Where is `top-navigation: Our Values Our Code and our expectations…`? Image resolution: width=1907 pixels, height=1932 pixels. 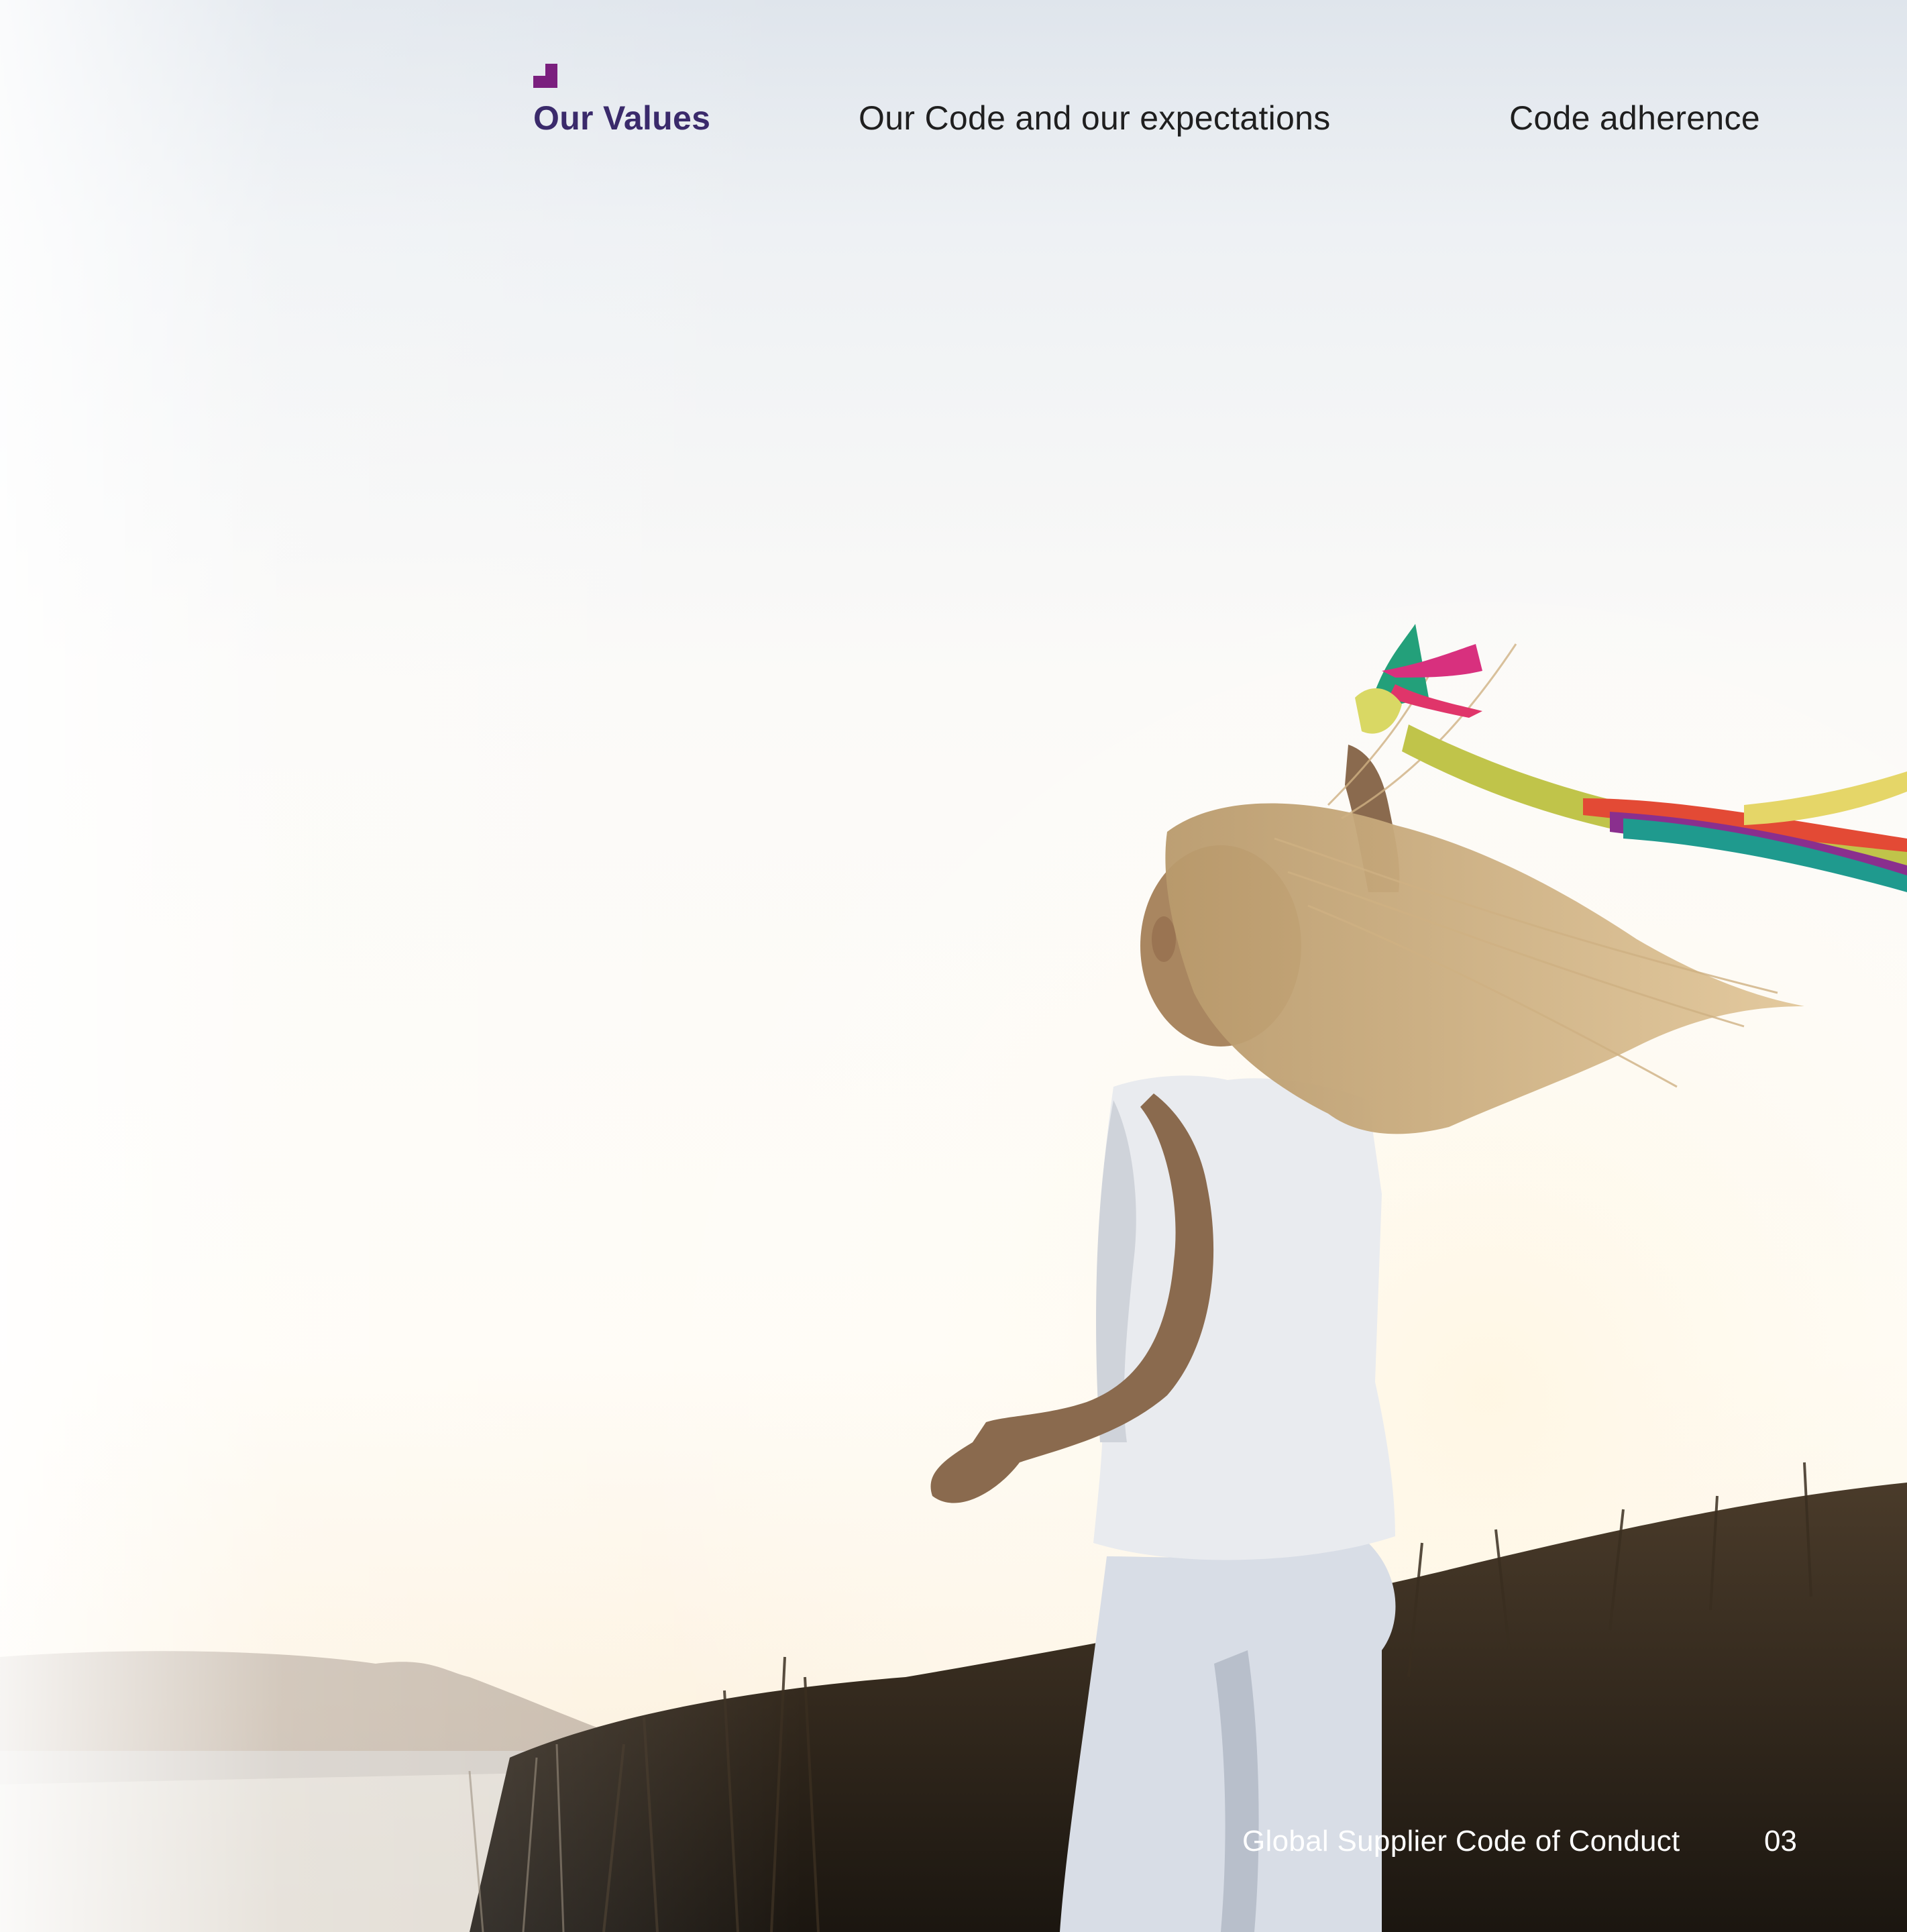 top-navigation: Our Values Our Code and our expectations… is located at coordinates (953, 87).